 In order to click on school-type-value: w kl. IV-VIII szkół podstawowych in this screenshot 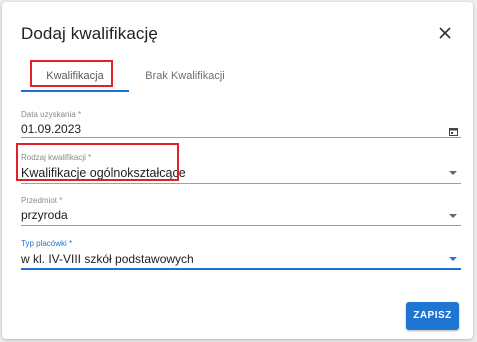, I will do `click(107, 259)`.